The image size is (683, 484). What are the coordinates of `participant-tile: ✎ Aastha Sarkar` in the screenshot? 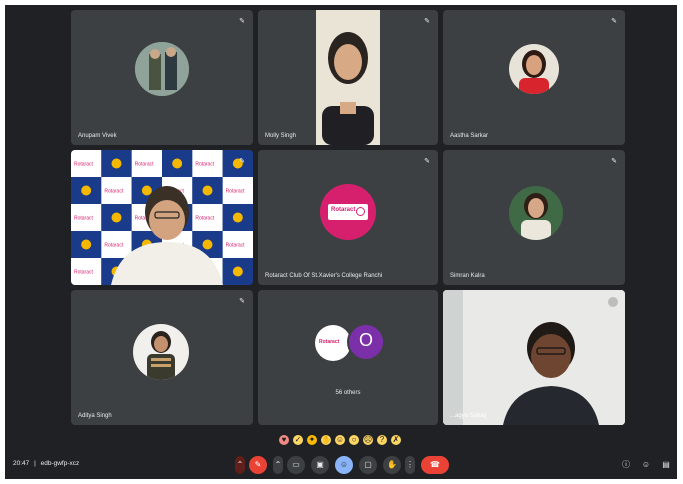 It's located at (534, 77).